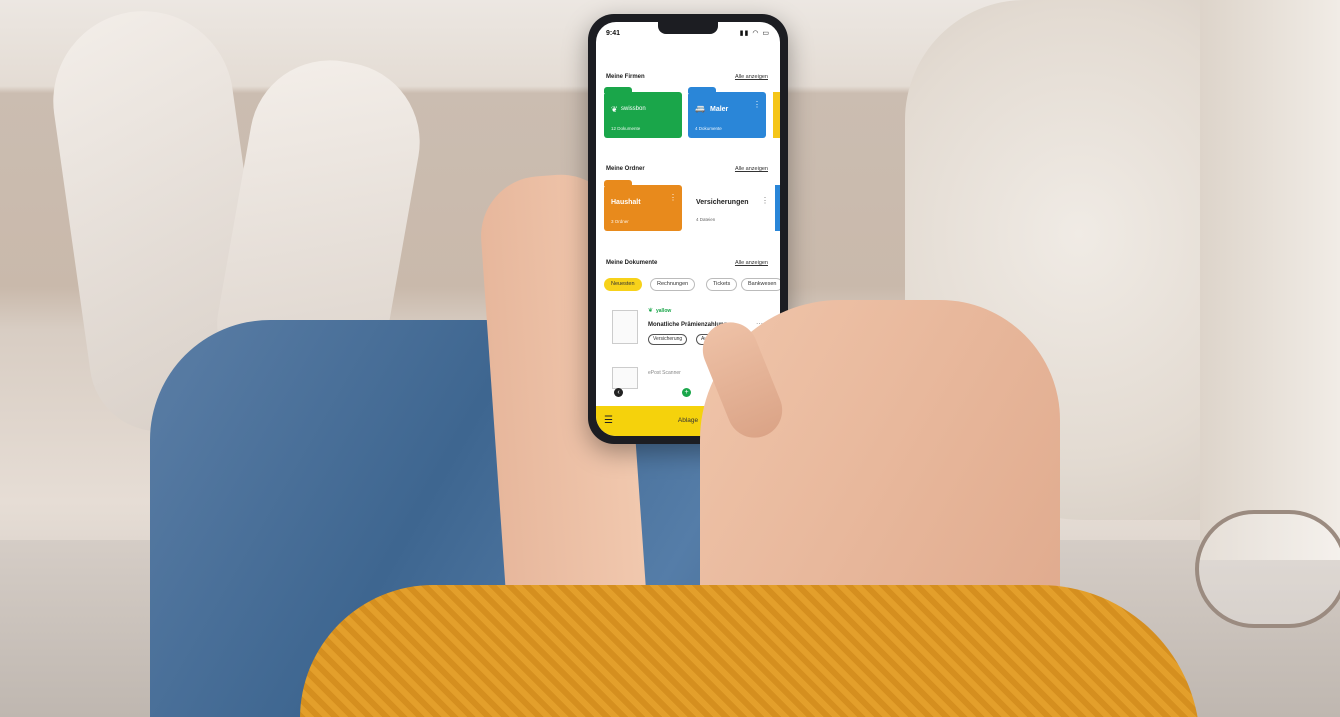 The width and height of the screenshot is (1340, 717). Describe the element at coordinates (613, 33) in the screenshot. I see `status-time: 9:41` at that location.